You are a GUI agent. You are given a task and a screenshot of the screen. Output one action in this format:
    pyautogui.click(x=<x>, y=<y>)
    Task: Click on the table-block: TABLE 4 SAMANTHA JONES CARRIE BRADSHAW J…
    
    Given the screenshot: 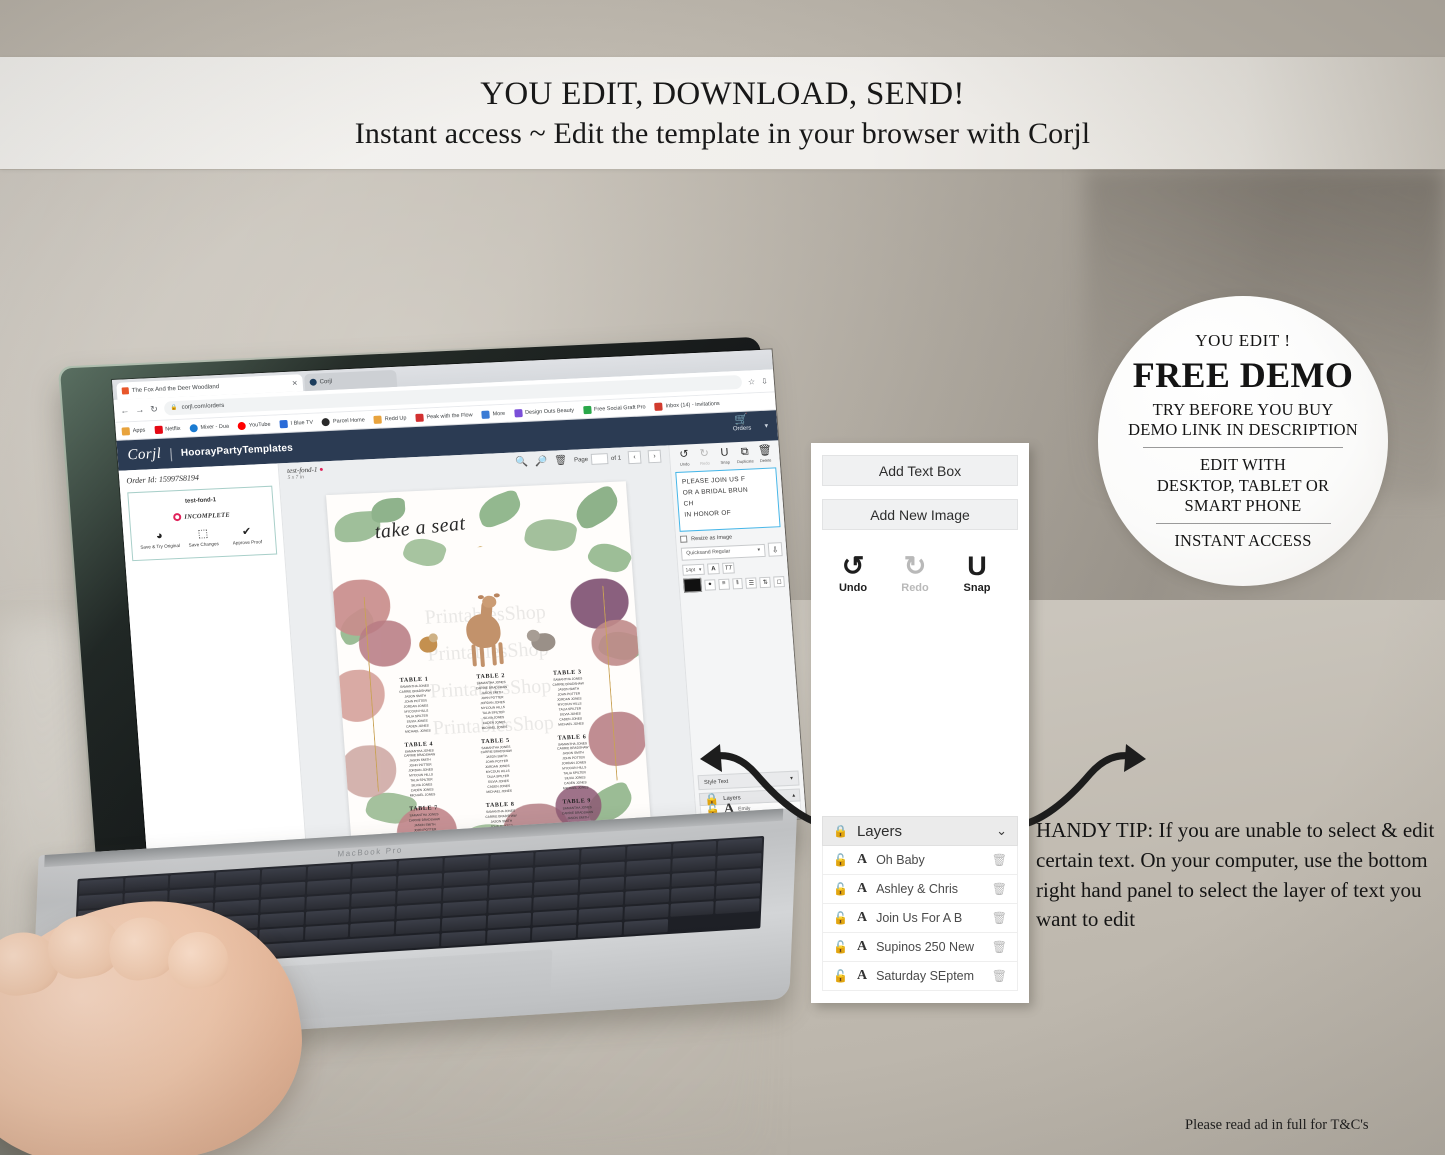 What is the action you would take?
    pyautogui.click(x=420, y=770)
    